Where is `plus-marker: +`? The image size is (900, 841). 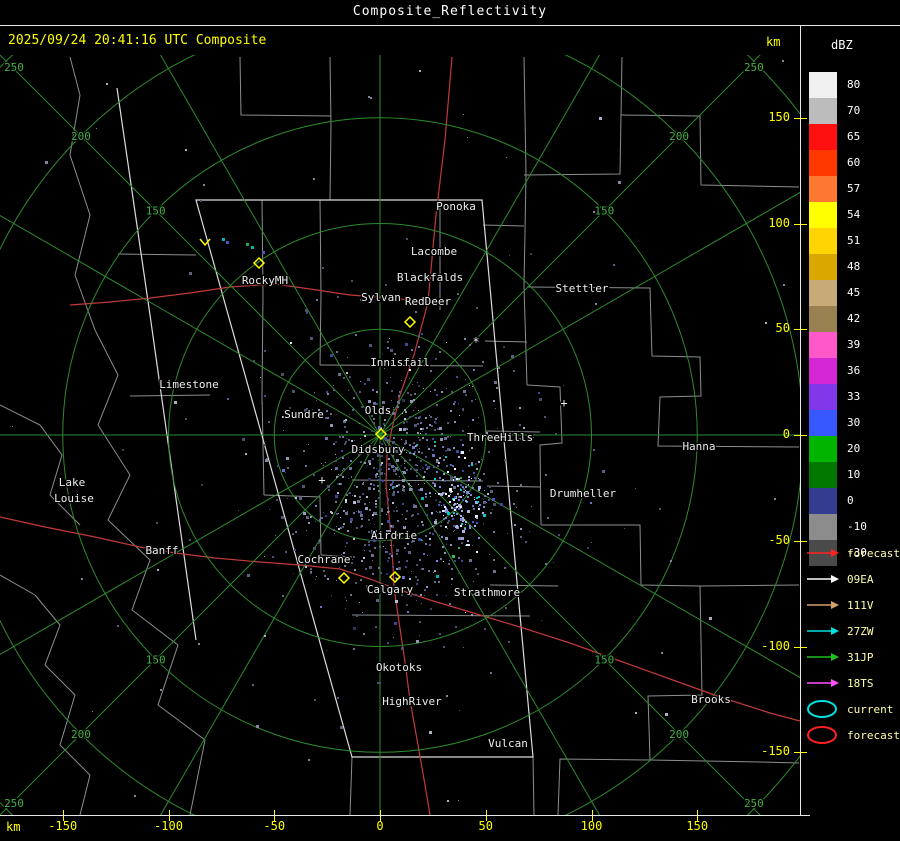 plus-marker: + is located at coordinates (563, 403).